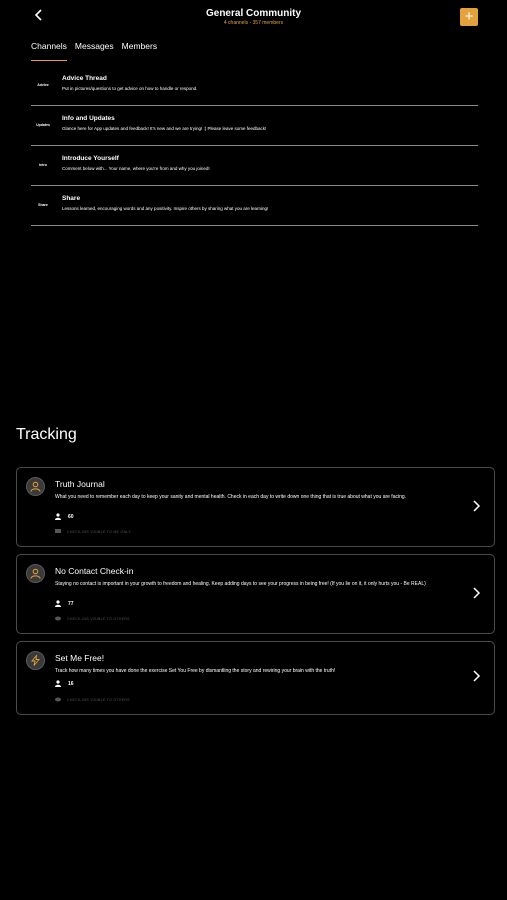 Image resolution: width=507 pixels, height=900 pixels. What do you see at coordinates (80, 658) in the screenshot?
I see `tracker-title: Set Me Free!` at bounding box center [80, 658].